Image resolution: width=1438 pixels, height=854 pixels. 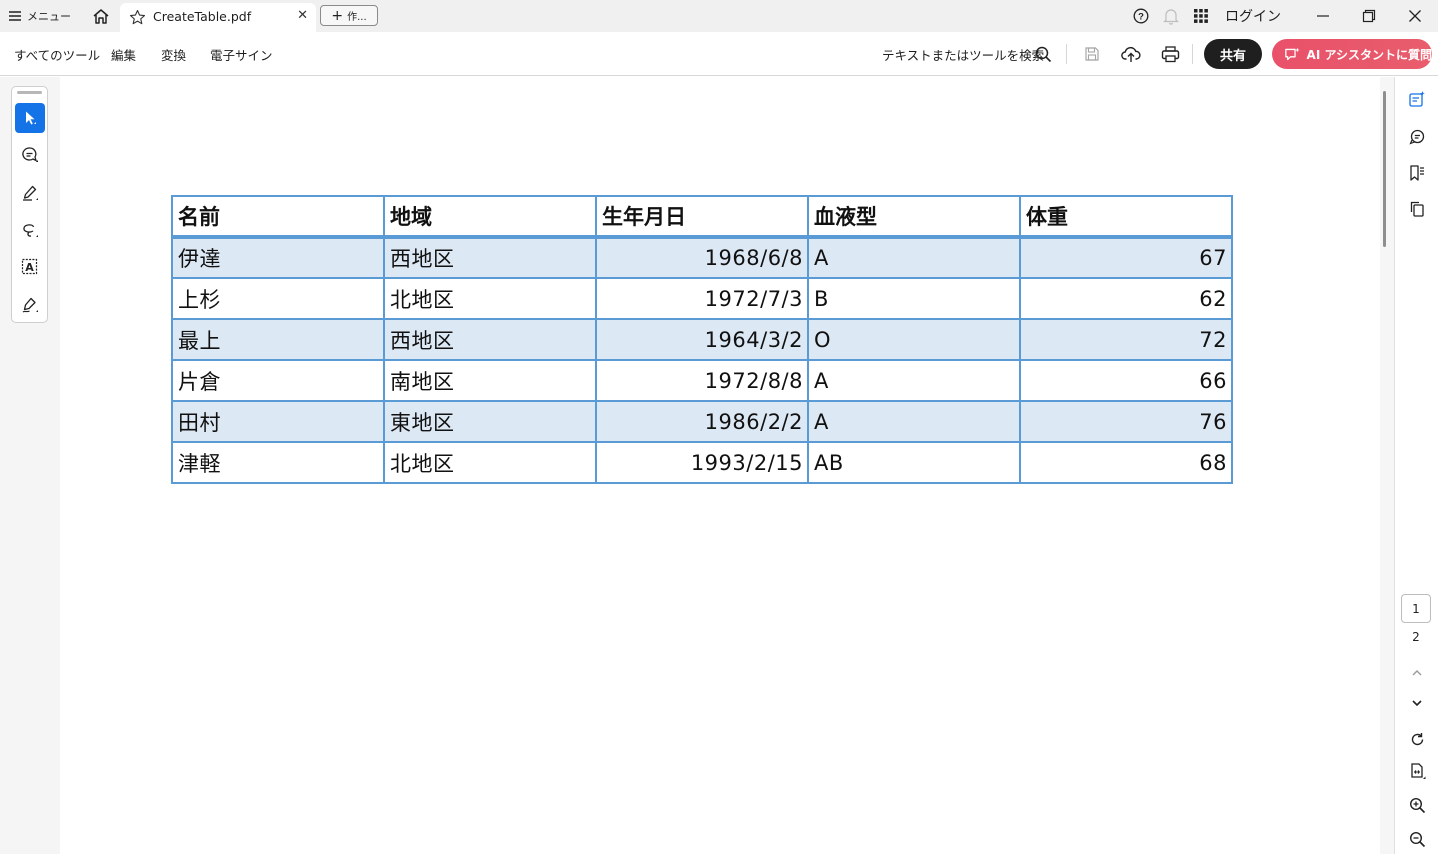 I want to click on title-bar: メニュー CreateTable.pdf ✕ + 作... ? ログイン, so click(x=719, y=16).